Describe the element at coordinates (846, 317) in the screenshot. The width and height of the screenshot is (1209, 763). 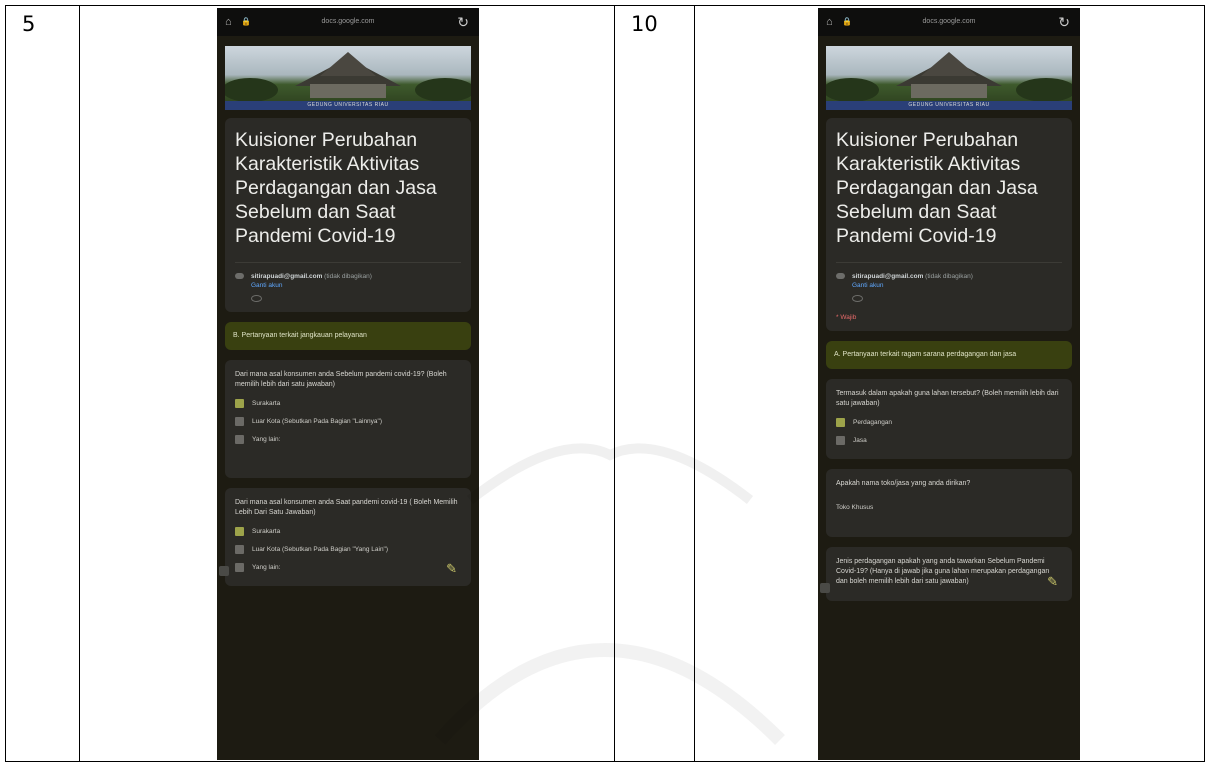
I see `required-note: * Wajib` at that location.